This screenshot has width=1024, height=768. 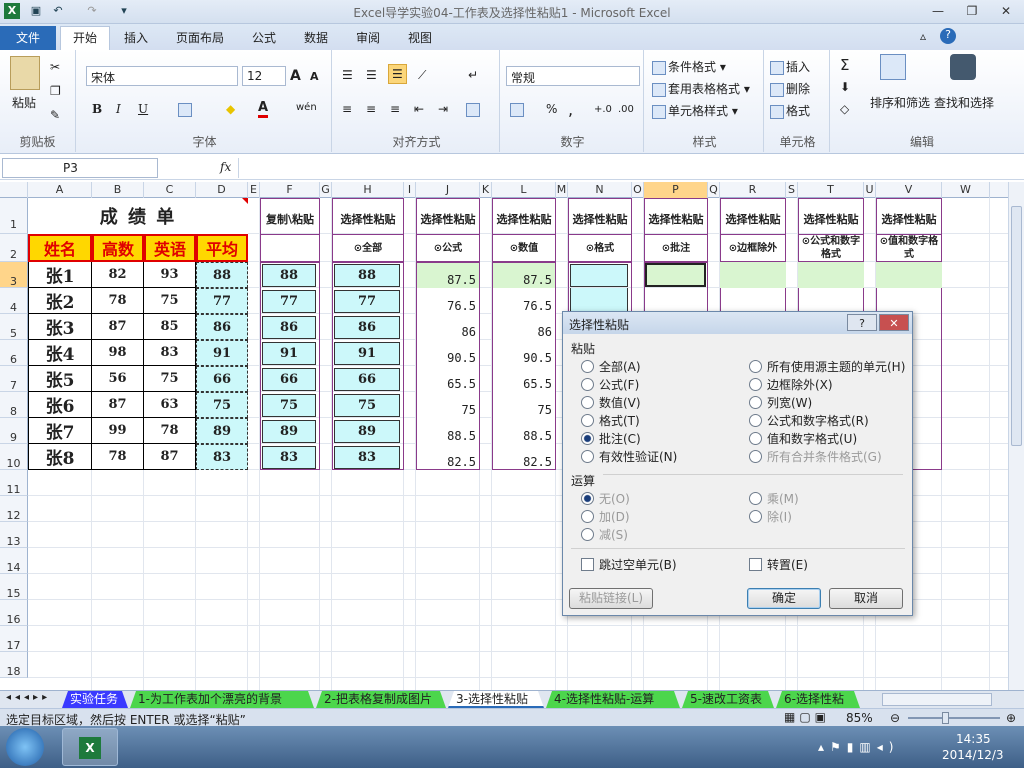 I want to click on increase-indent-icon: ⇥, so click(x=443, y=109).